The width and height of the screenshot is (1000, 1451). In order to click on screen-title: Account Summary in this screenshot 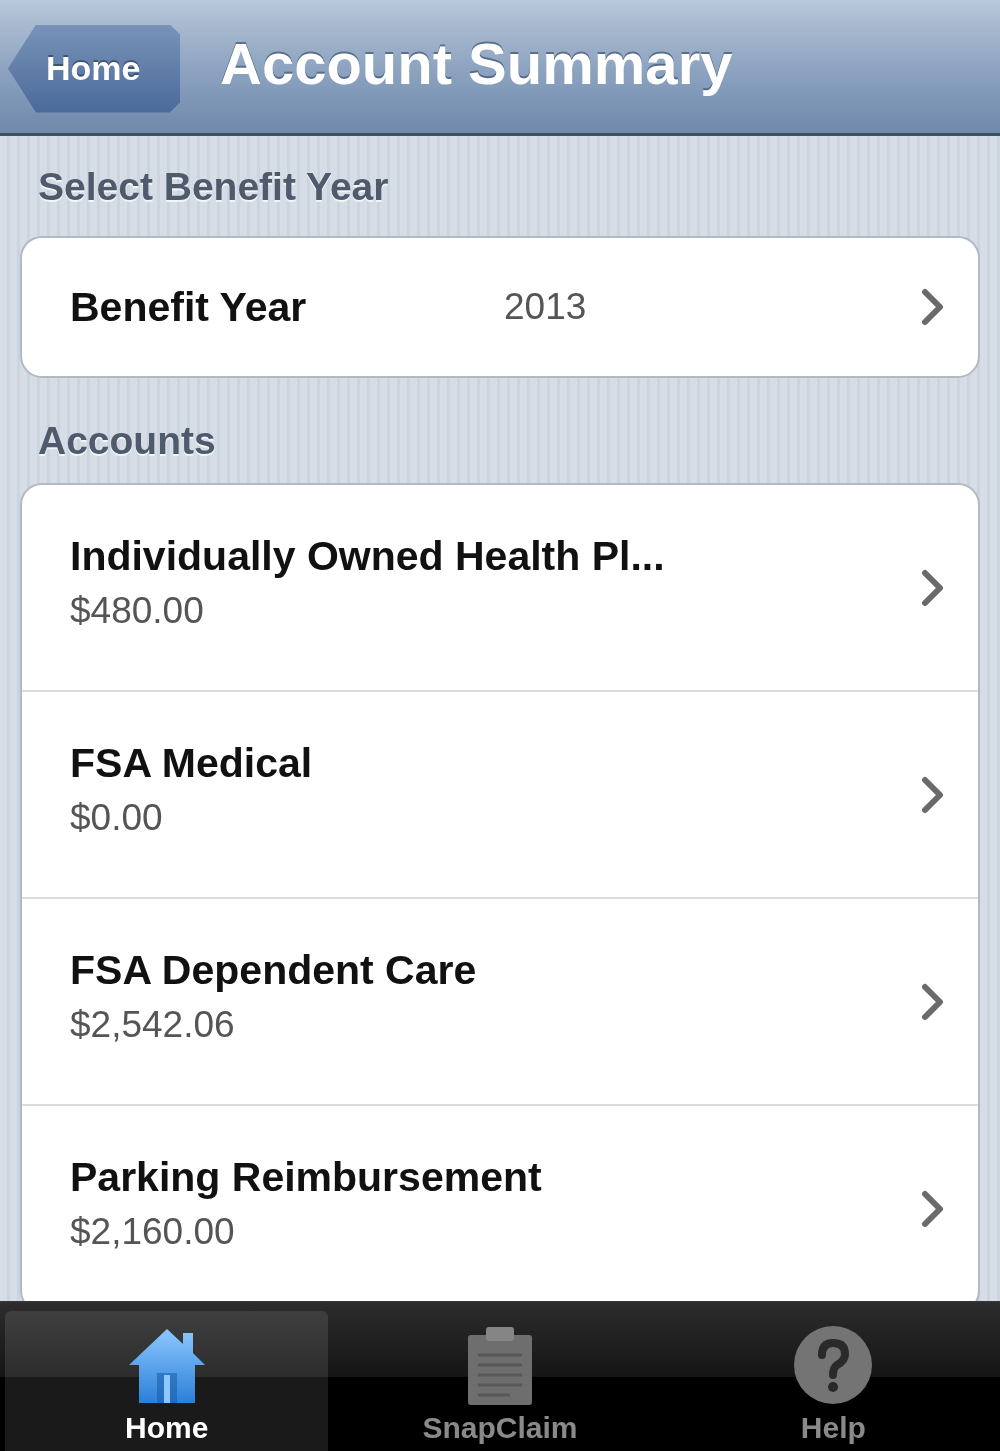, I will do `click(476, 63)`.